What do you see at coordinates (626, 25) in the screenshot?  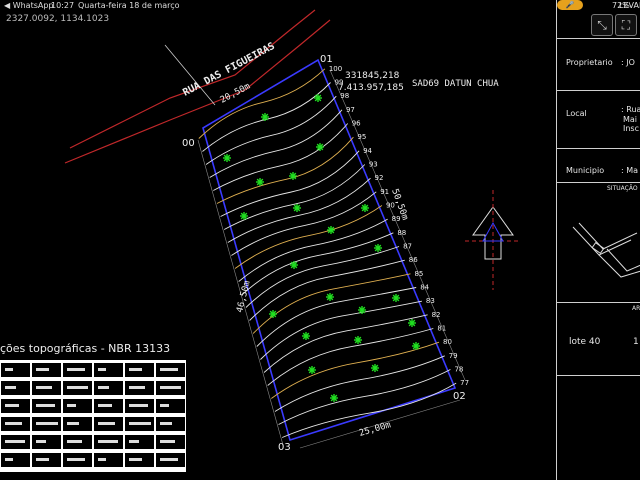 I see `fullscreen-icon: ⛶` at bounding box center [626, 25].